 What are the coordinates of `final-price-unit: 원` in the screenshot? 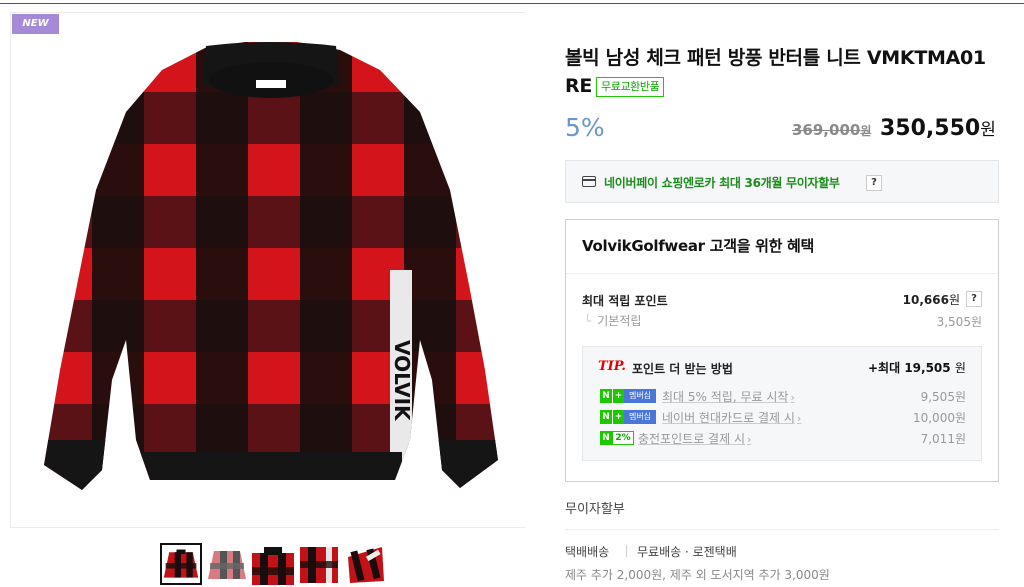 It's located at (988, 130).